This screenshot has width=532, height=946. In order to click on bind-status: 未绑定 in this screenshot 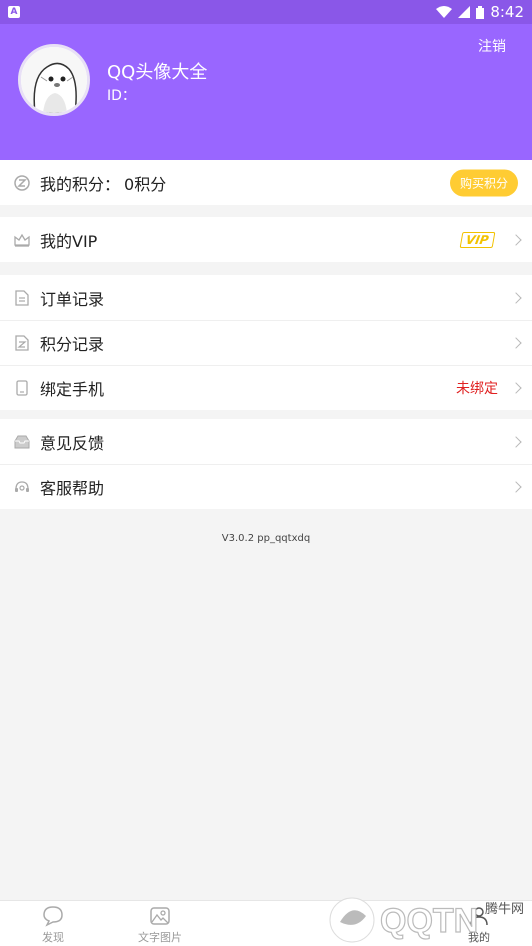, I will do `click(477, 389)`.